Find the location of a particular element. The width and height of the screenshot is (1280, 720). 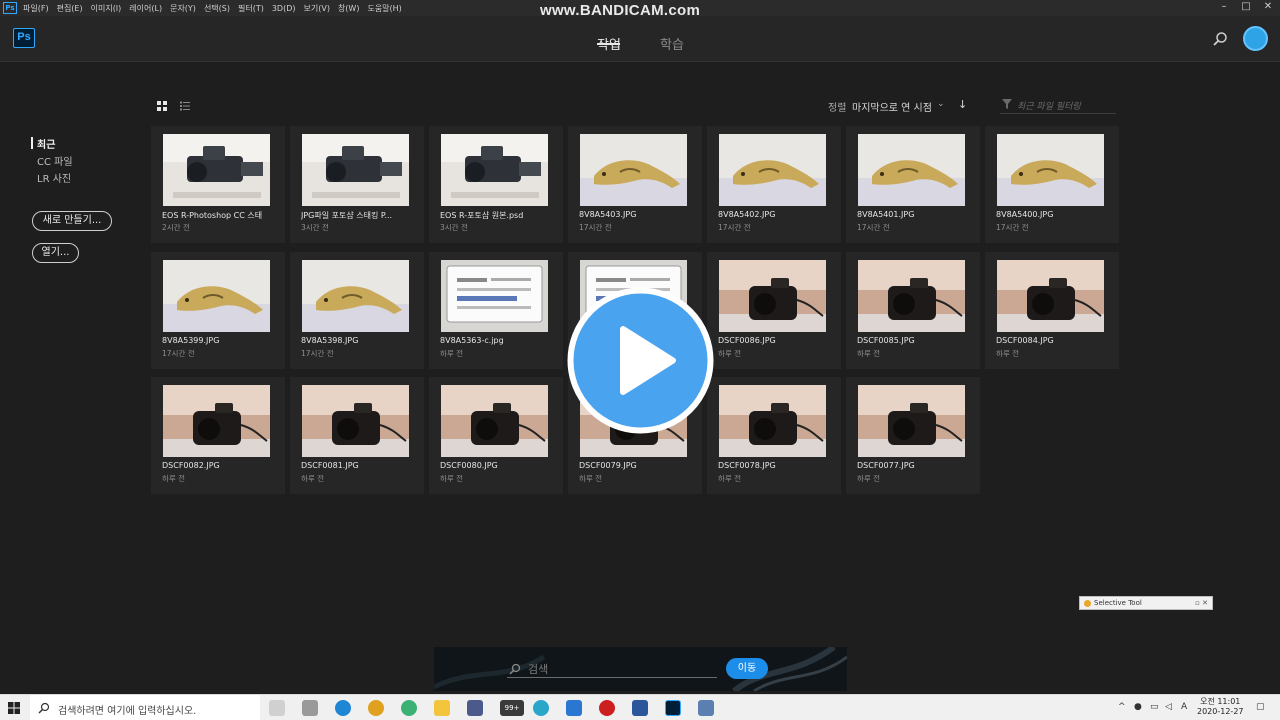

menu-file: 파일(F) is located at coordinates (36, 8).